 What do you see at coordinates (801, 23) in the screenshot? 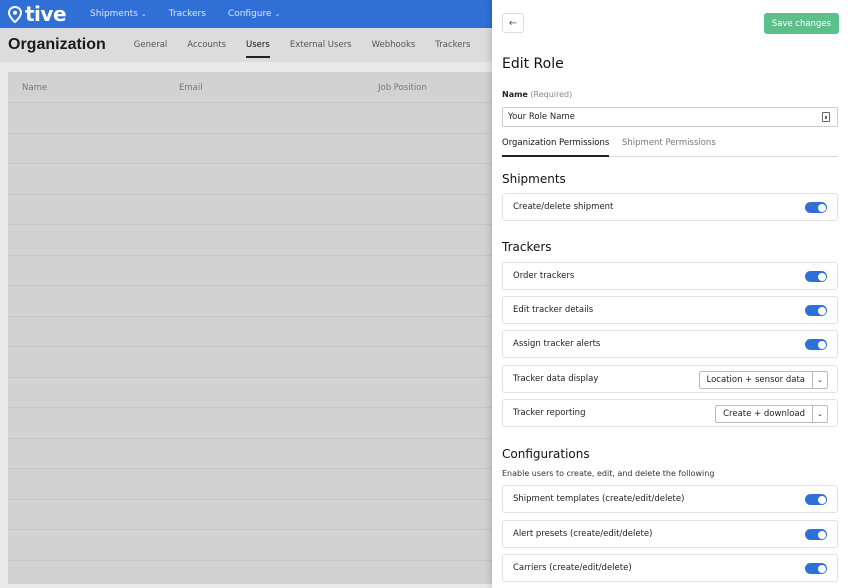
I see `save-changes-button: Save changes` at bounding box center [801, 23].